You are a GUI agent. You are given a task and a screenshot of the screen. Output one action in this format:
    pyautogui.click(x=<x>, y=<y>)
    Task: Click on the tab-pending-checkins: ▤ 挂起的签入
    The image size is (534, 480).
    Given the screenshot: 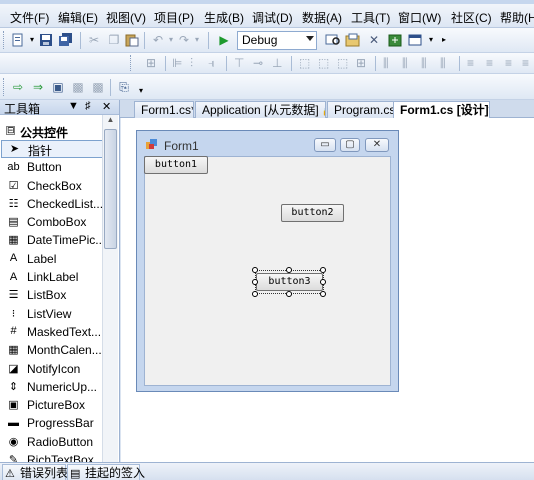 What is the action you would take?
    pyautogui.click(x=106, y=472)
    